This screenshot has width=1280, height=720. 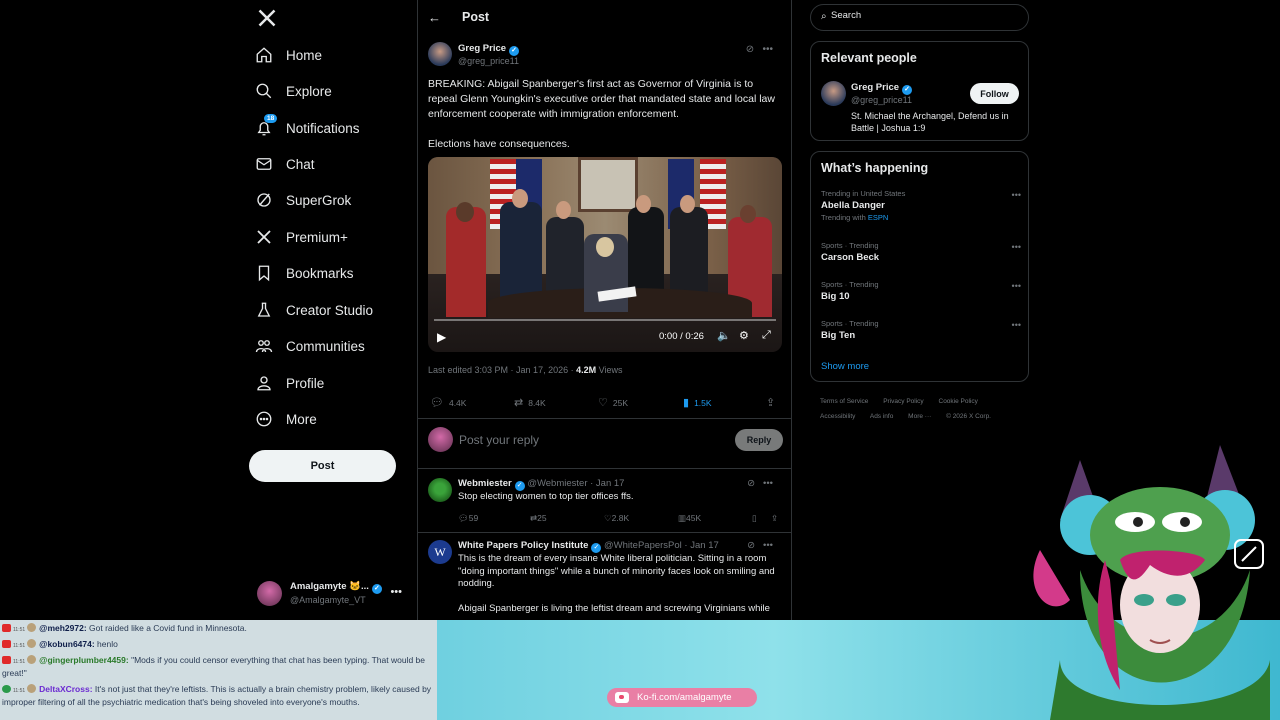 What do you see at coordinates (301, 237) in the screenshot?
I see `nav-premium: Premium+` at bounding box center [301, 237].